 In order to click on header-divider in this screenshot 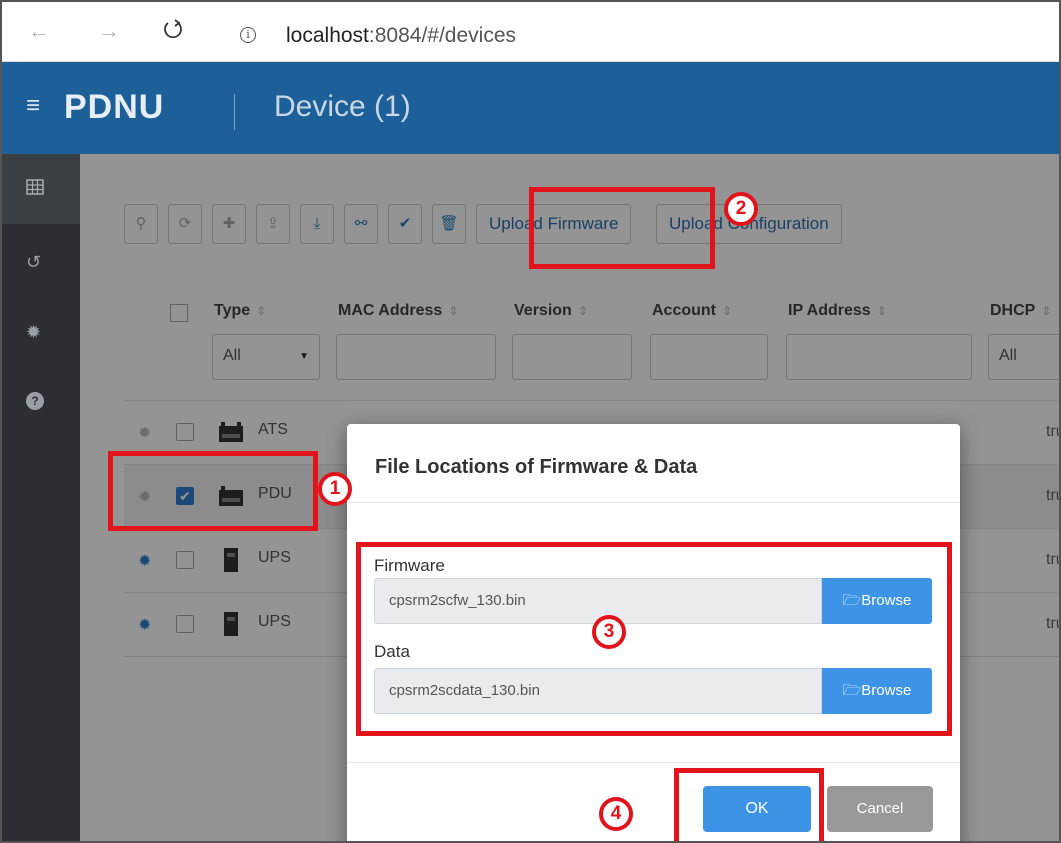, I will do `click(234, 112)`.